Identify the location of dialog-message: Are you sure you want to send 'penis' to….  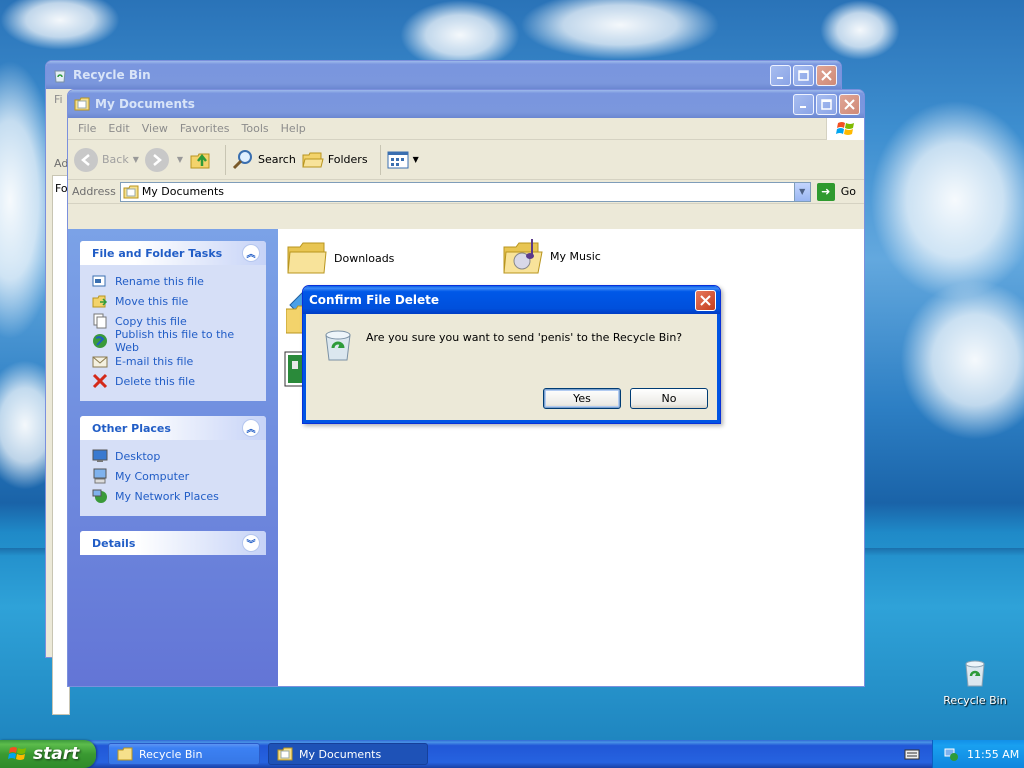
(524, 337).